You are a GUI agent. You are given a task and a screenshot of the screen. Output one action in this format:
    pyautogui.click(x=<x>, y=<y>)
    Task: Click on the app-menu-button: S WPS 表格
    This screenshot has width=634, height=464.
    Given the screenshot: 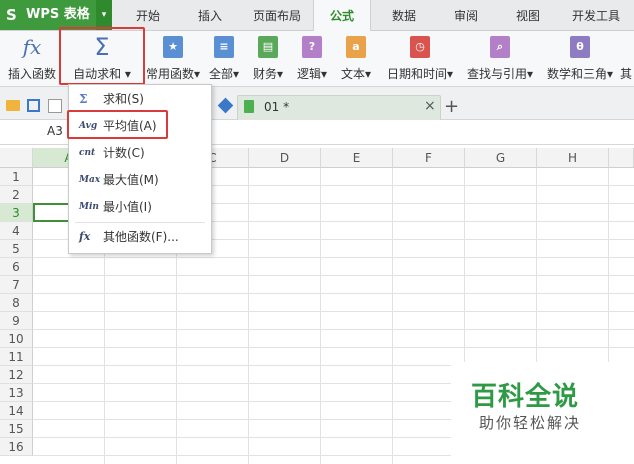 What is the action you would take?
    pyautogui.click(x=48, y=15)
    